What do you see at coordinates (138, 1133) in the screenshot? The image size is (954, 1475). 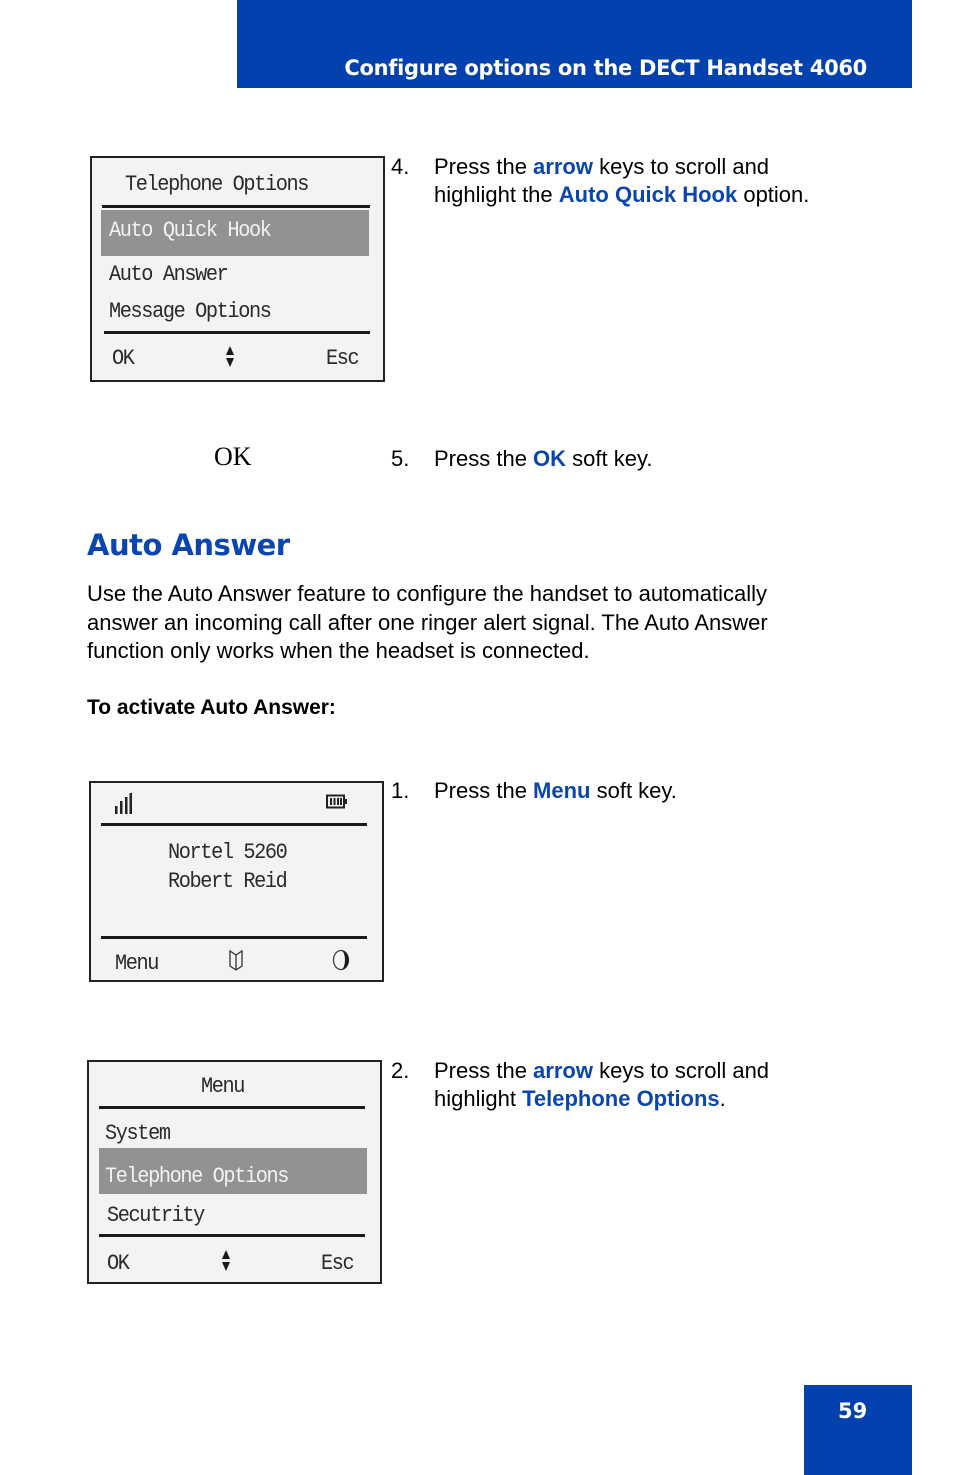 I see `menu-item-system: System` at bounding box center [138, 1133].